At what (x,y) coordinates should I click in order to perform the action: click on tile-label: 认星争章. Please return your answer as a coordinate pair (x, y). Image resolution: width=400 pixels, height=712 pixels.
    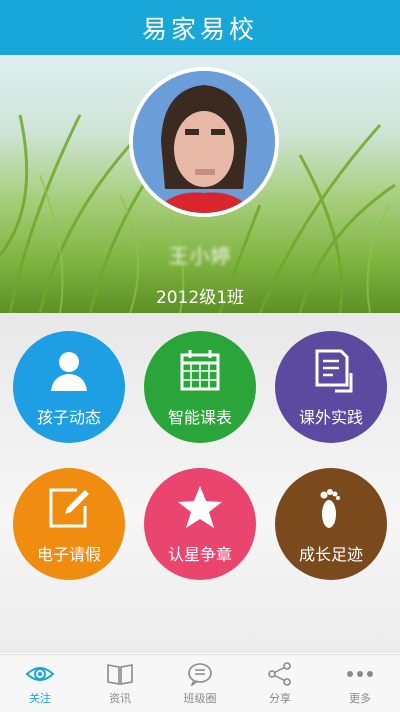
    Looking at the image, I should click on (199, 554).